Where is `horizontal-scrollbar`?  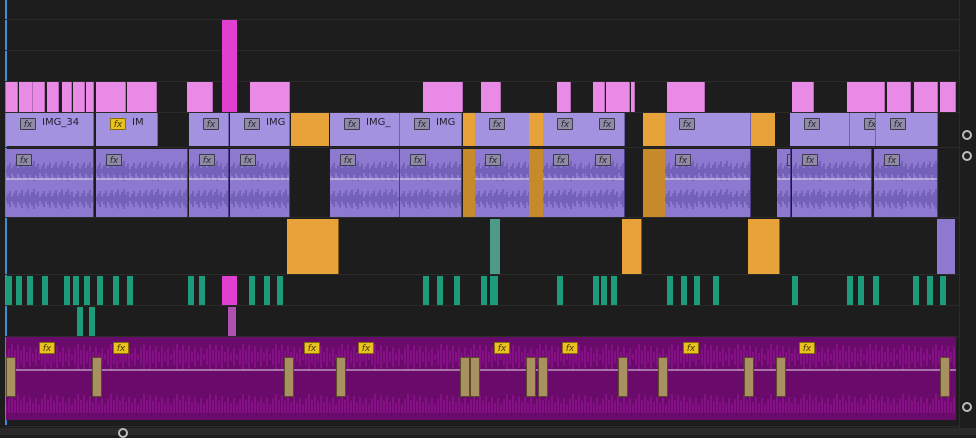 horizontal-scrollbar is located at coordinates (488, 433).